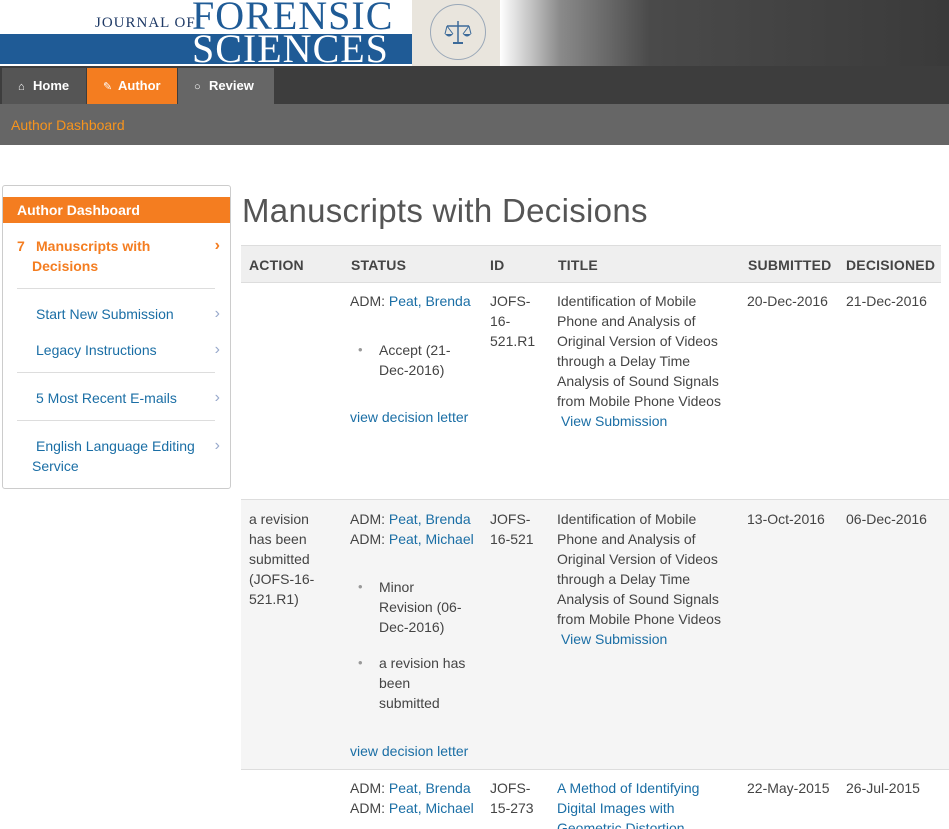 This screenshot has height=829, width=949. What do you see at coordinates (404, 360) in the screenshot?
I see `status-bullet: Accept (21- Dec-2016)` at bounding box center [404, 360].